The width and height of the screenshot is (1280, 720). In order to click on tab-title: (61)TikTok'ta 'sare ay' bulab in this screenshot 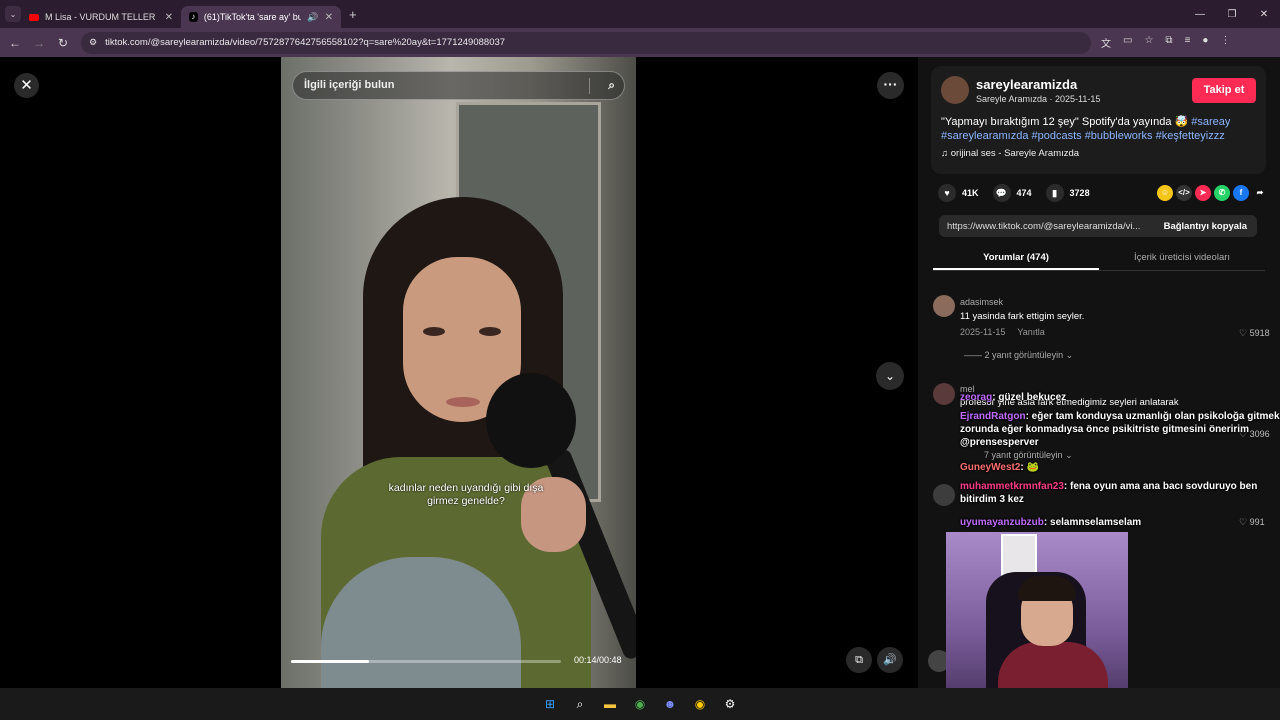, I will do `click(252, 17)`.